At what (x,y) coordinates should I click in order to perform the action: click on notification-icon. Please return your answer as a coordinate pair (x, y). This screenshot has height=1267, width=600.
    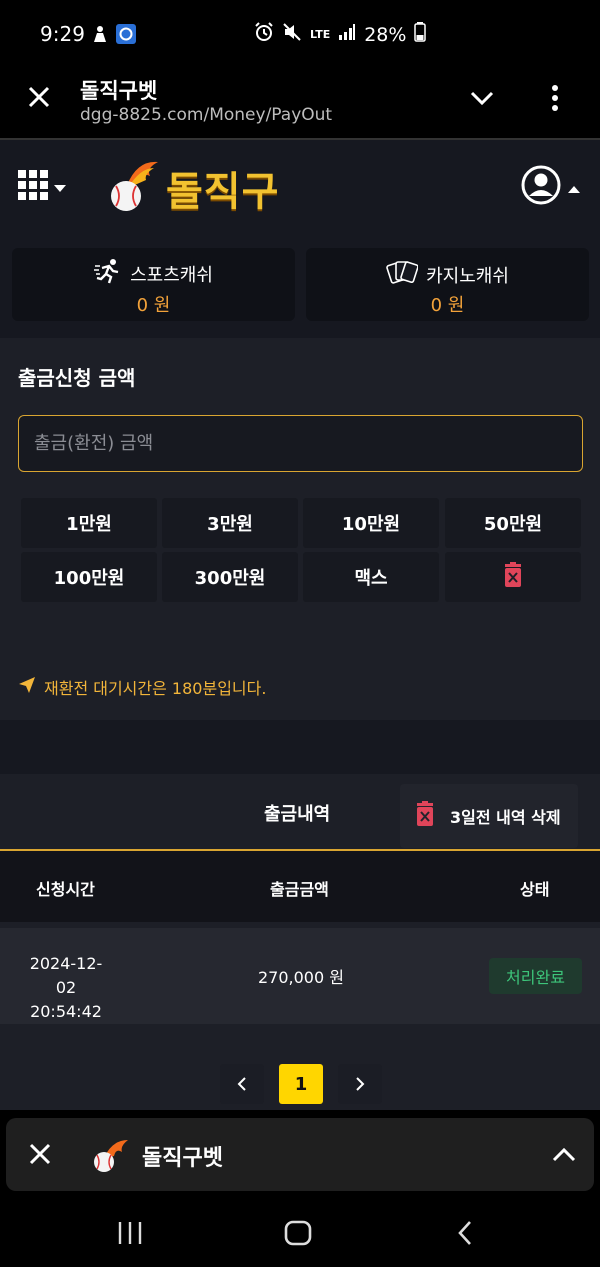
    Looking at the image, I should click on (100, 36).